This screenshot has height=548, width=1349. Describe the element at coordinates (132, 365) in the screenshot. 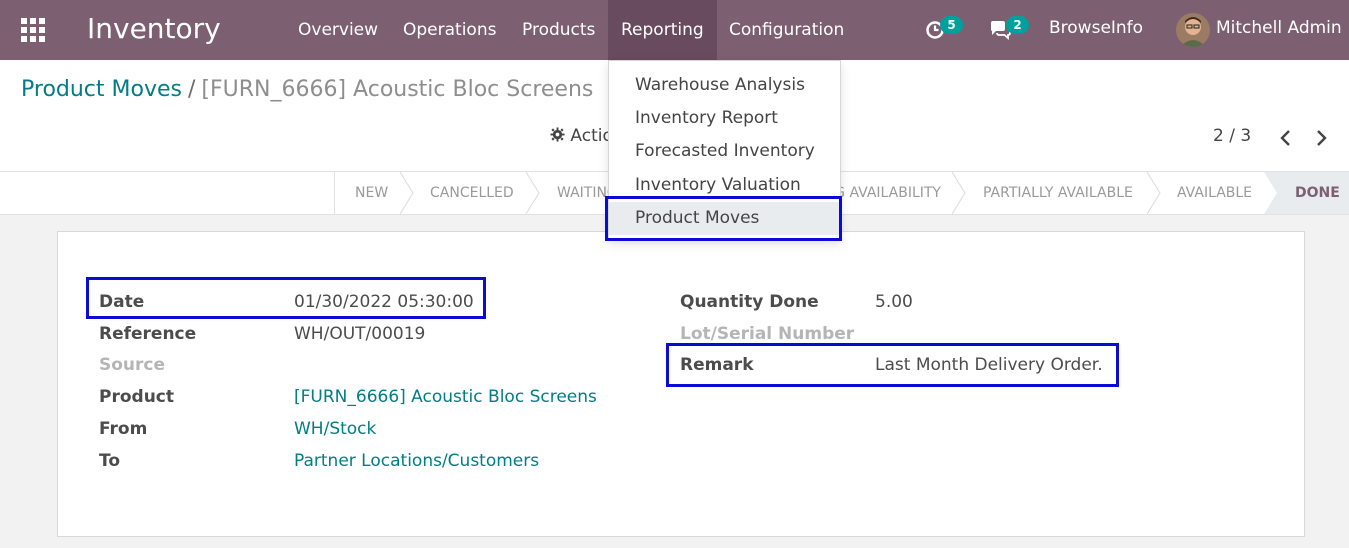

I see `source-label: Source` at that location.